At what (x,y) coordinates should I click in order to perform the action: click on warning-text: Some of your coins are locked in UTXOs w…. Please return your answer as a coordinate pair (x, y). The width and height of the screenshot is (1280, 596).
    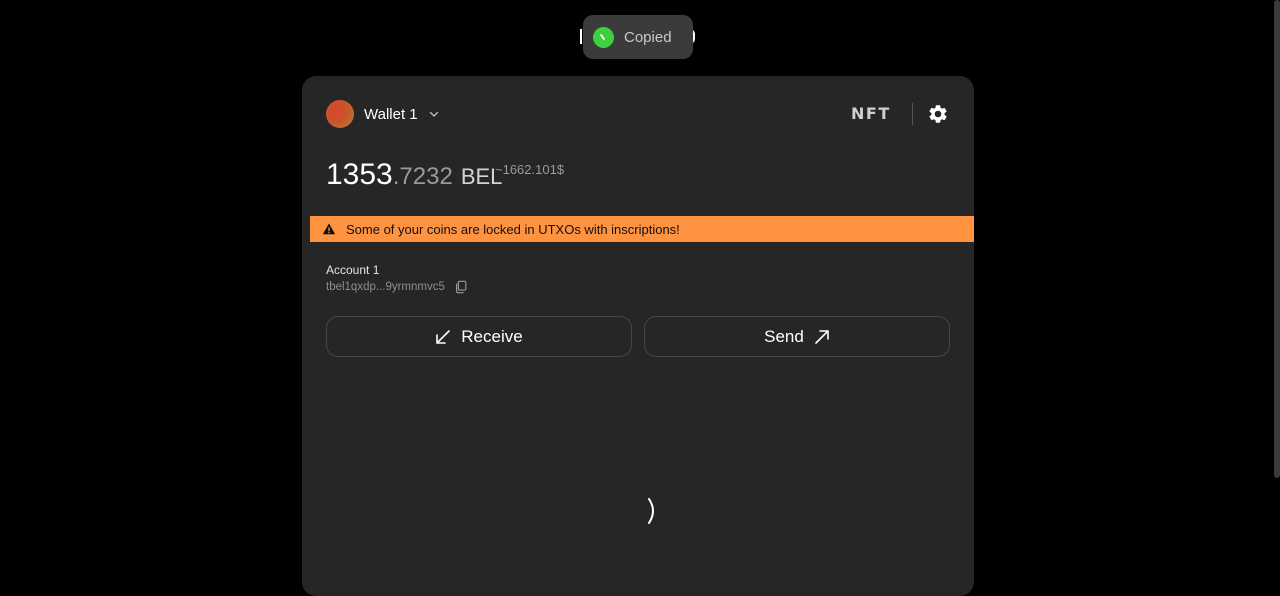
    Looking at the image, I should click on (513, 229).